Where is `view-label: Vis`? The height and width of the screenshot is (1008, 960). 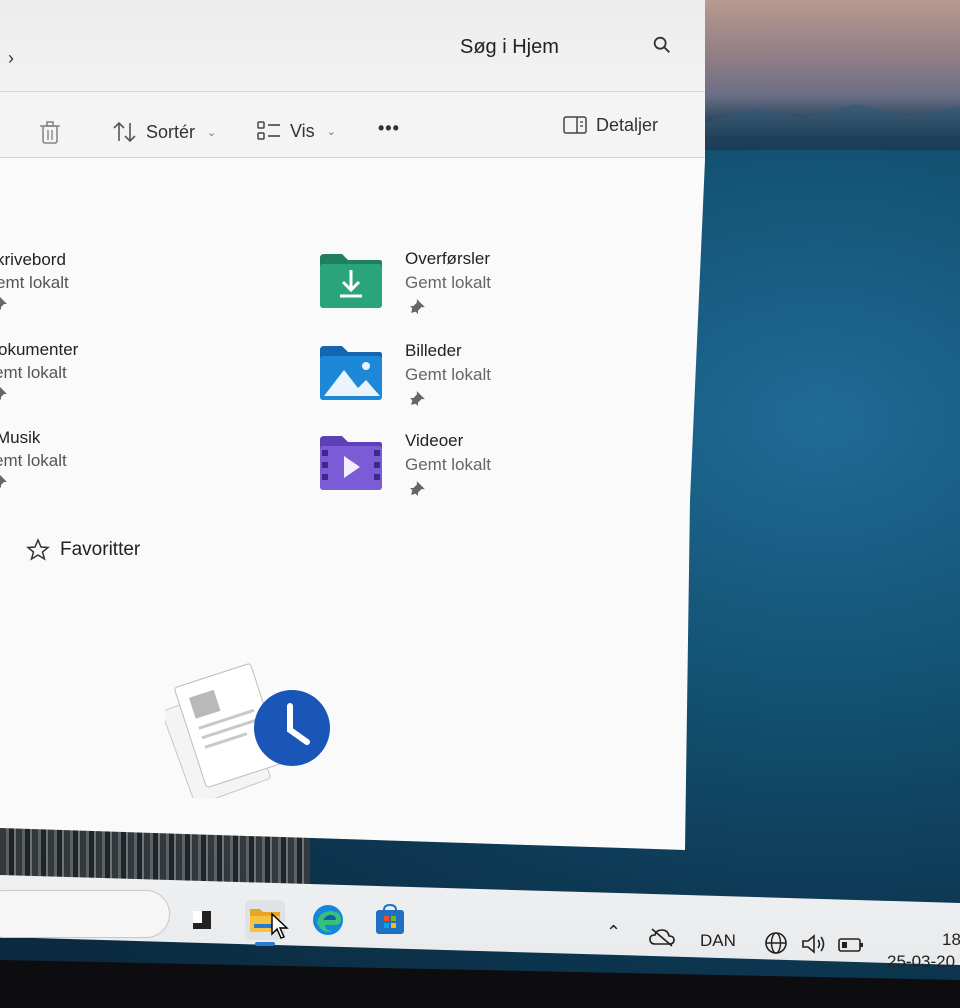 view-label: Vis is located at coordinates (302, 130).